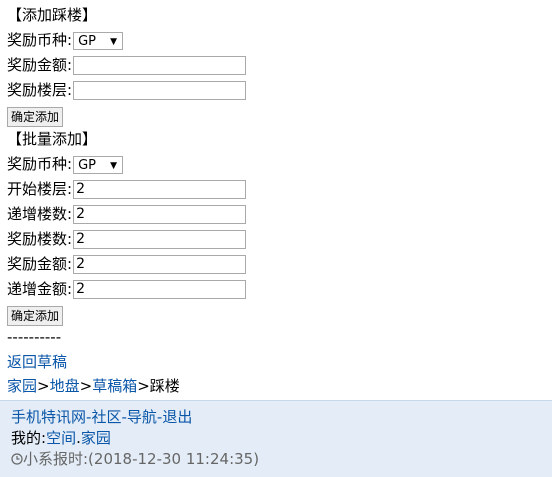  I want to click on reward-floors-label: 奖励楼数:, so click(40, 239).